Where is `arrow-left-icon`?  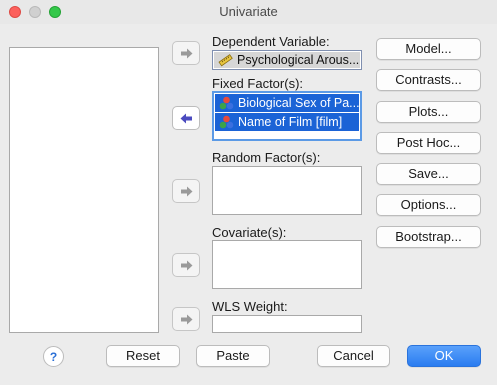 arrow-left-icon is located at coordinates (186, 118).